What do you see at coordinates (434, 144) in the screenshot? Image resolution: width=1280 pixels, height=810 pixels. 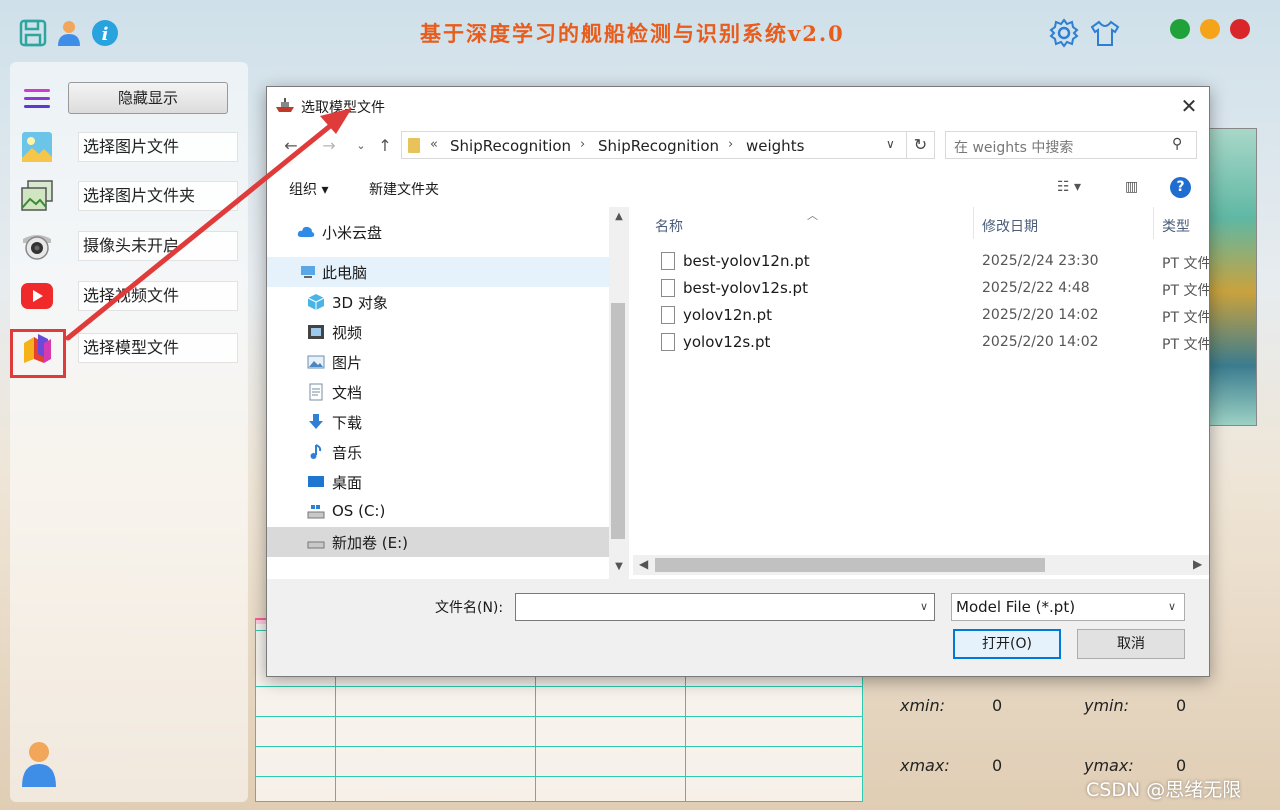 I see `breadcrumb-overflow: «` at bounding box center [434, 144].